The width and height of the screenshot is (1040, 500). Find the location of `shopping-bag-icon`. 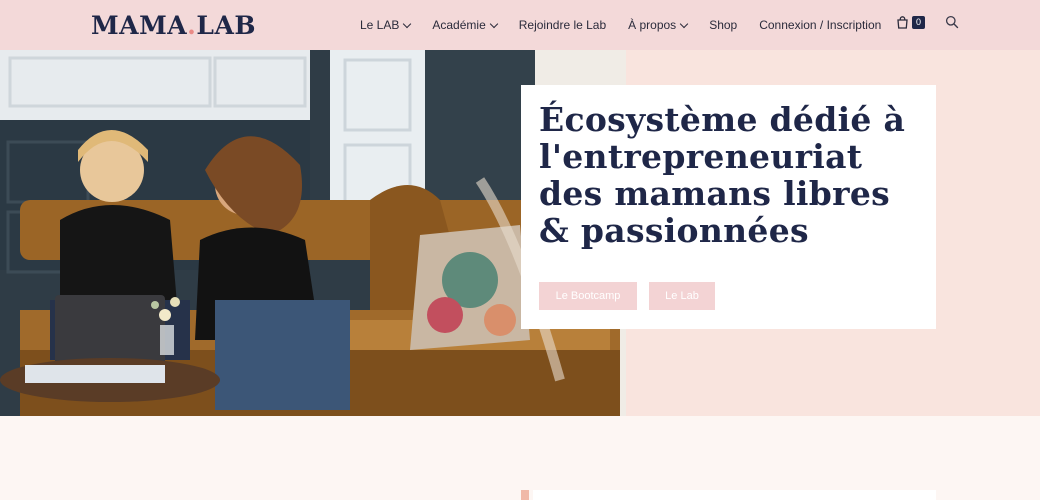

shopping-bag-icon is located at coordinates (902, 22).